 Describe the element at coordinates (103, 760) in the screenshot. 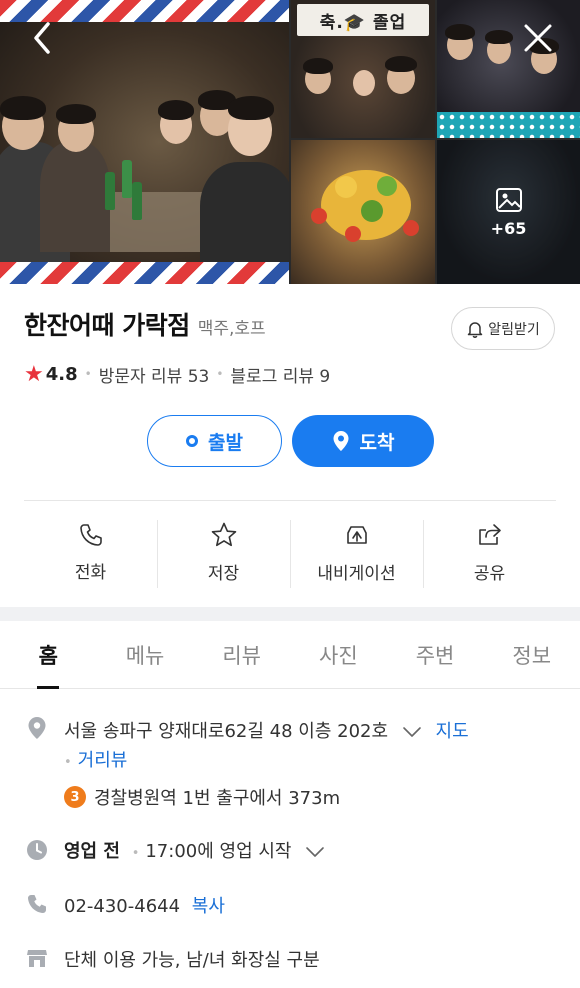

I see `street-view-link: 거리뷰` at that location.